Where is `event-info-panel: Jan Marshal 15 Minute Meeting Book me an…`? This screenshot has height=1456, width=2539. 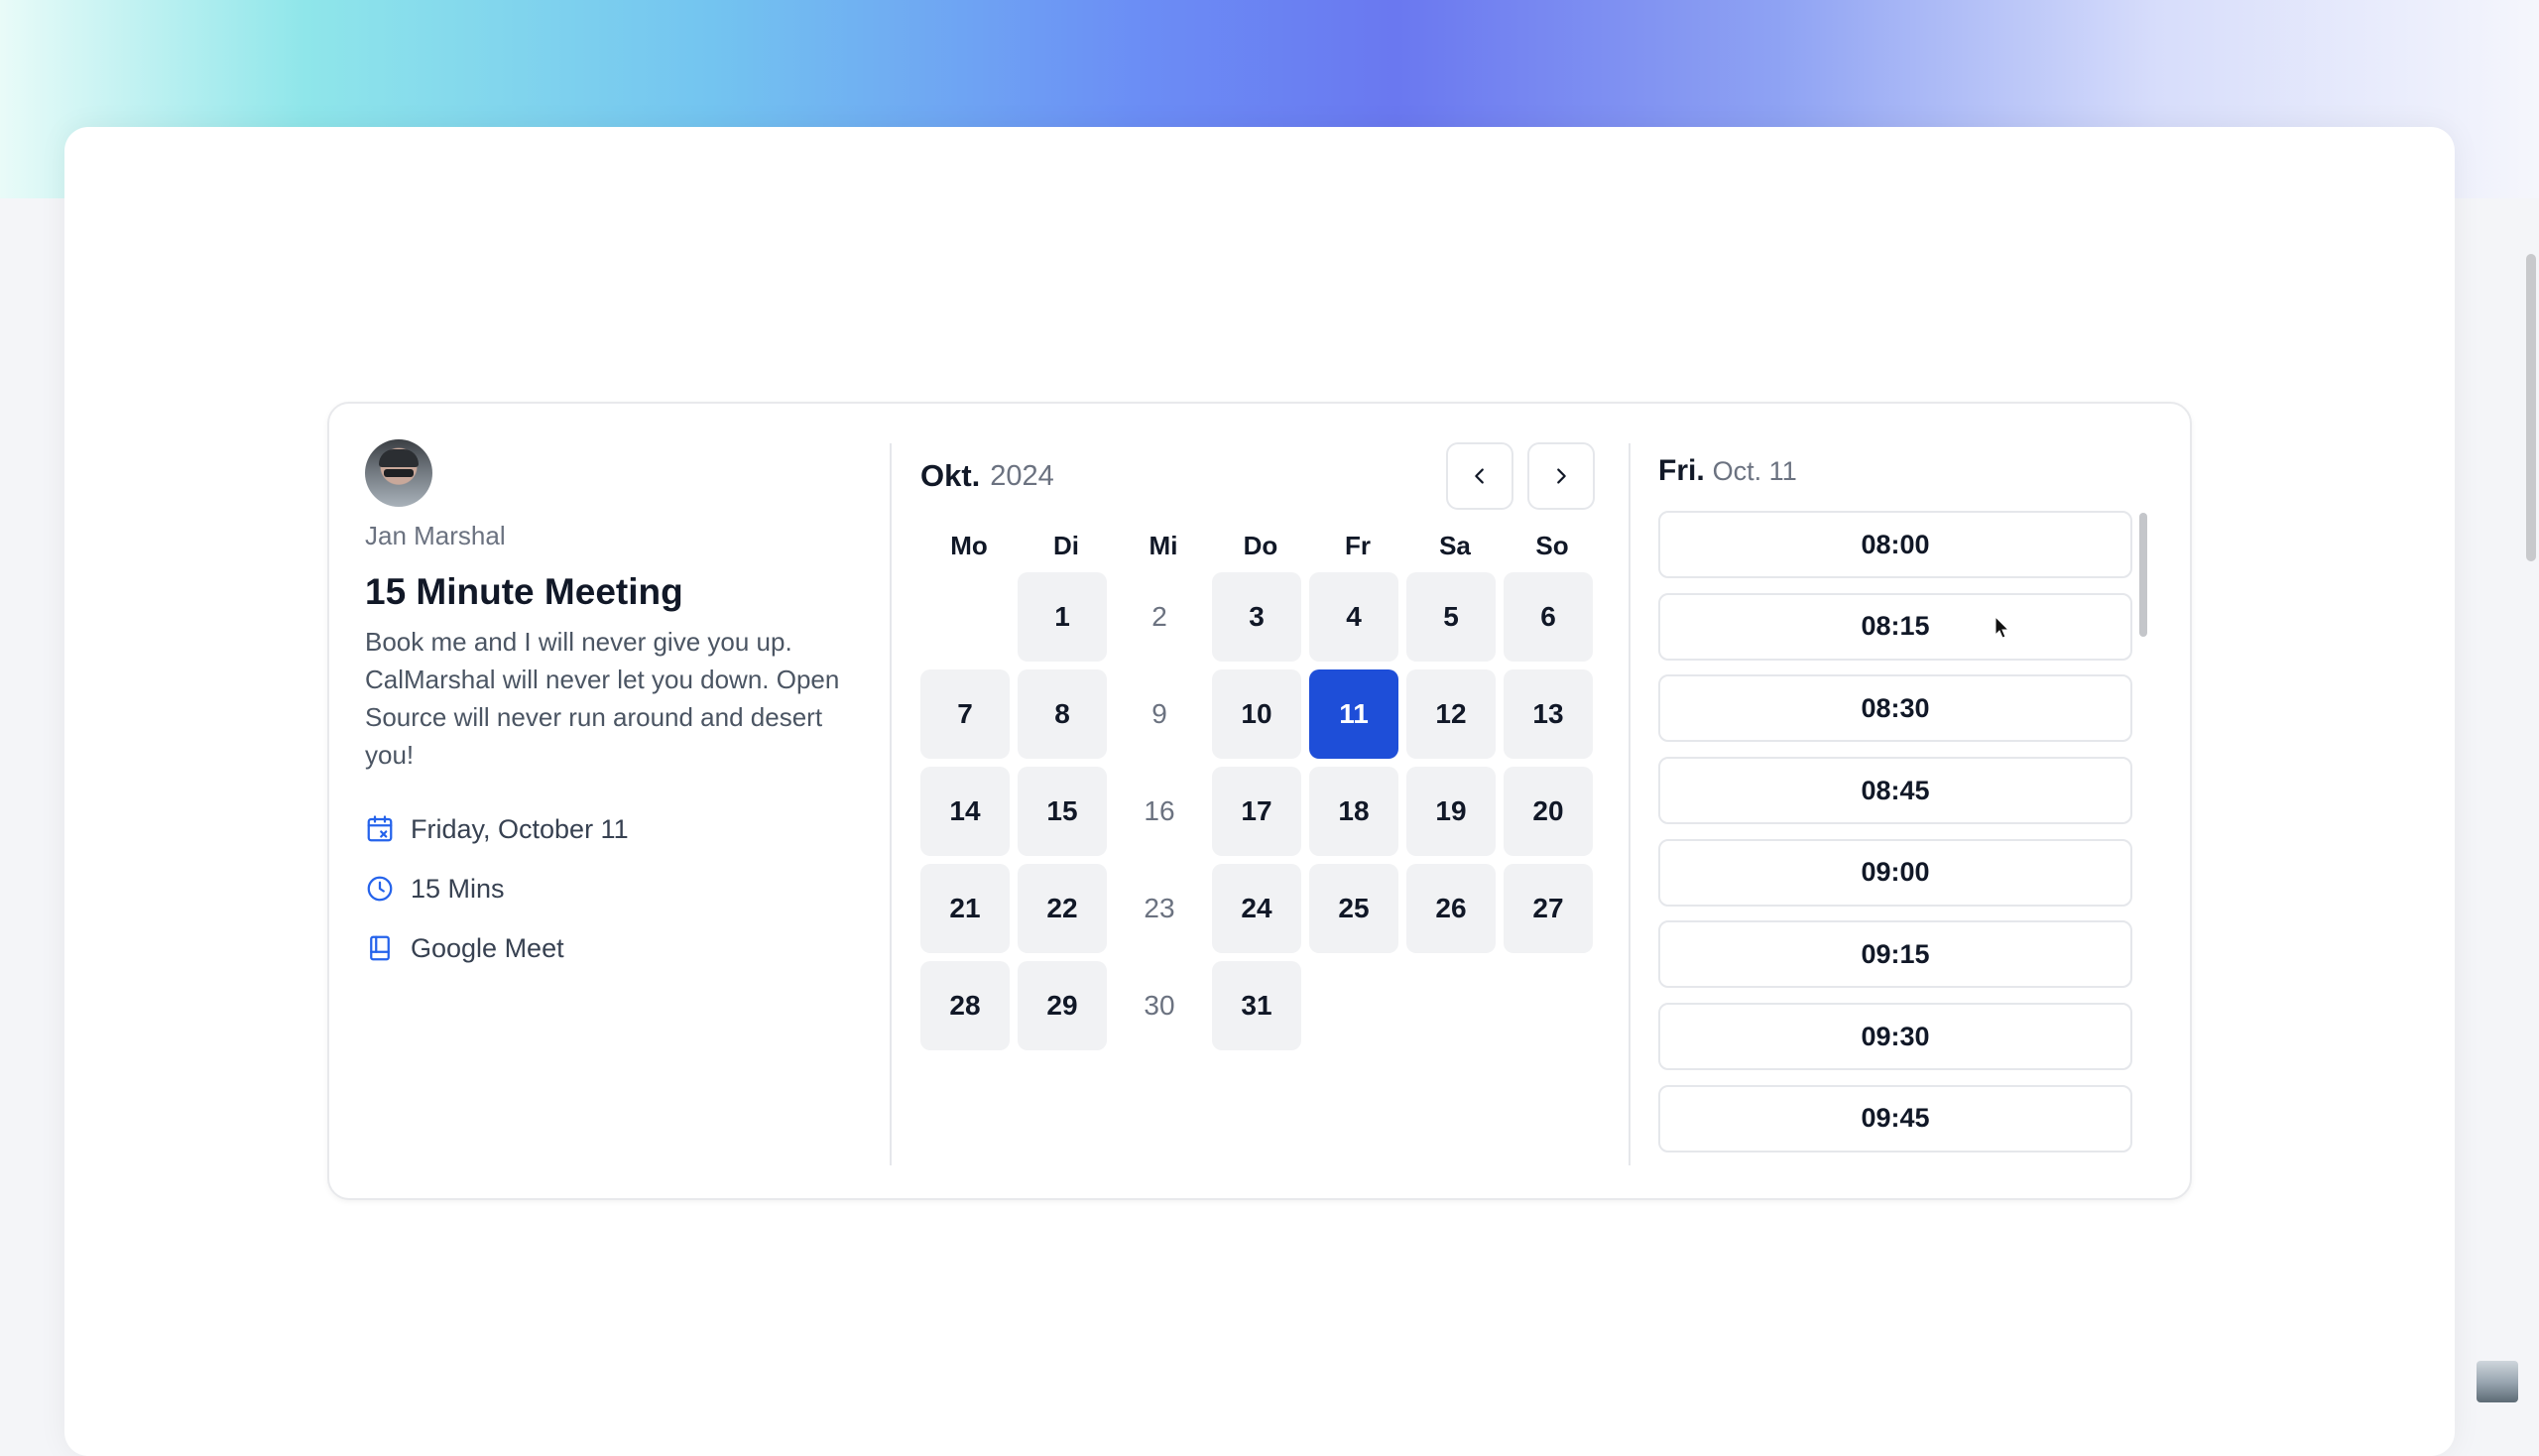 event-info-panel: Jan Marshal 15 Minute Meeting Book me an… is located at coordinates (623, 708).